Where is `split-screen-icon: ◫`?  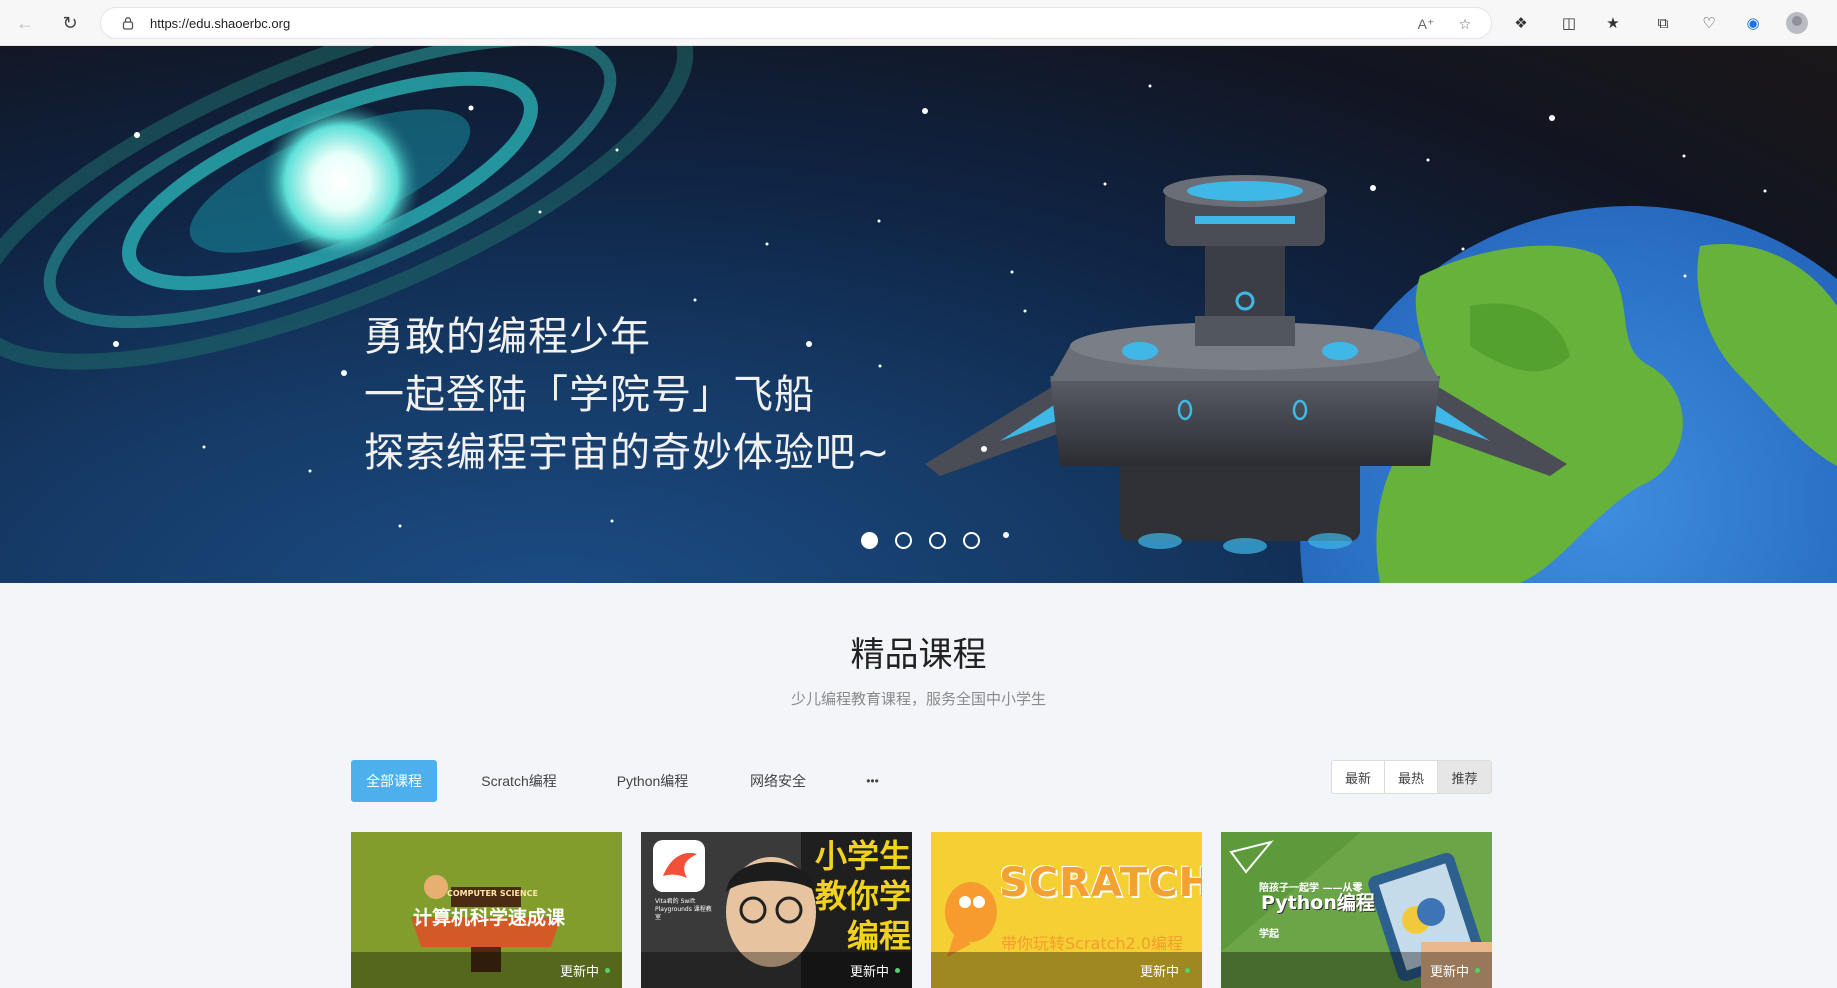 split-screen-icon: ◫ is located at coordinates (1569, 23).